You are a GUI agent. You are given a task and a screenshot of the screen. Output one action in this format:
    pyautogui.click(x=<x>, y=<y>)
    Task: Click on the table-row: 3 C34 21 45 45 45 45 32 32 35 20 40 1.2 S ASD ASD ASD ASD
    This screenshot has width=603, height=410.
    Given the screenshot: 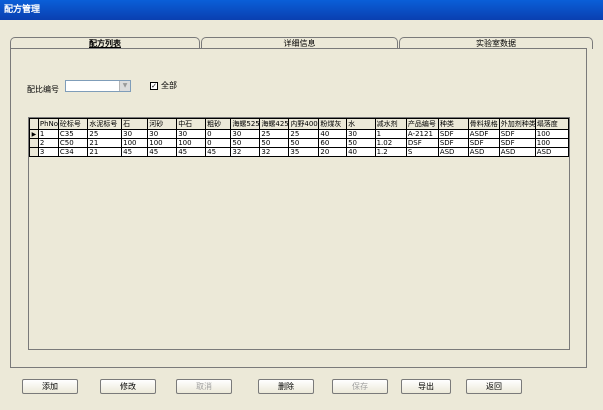 What is the action you would take?
    pyautogui.click(x=299, y=152)
    